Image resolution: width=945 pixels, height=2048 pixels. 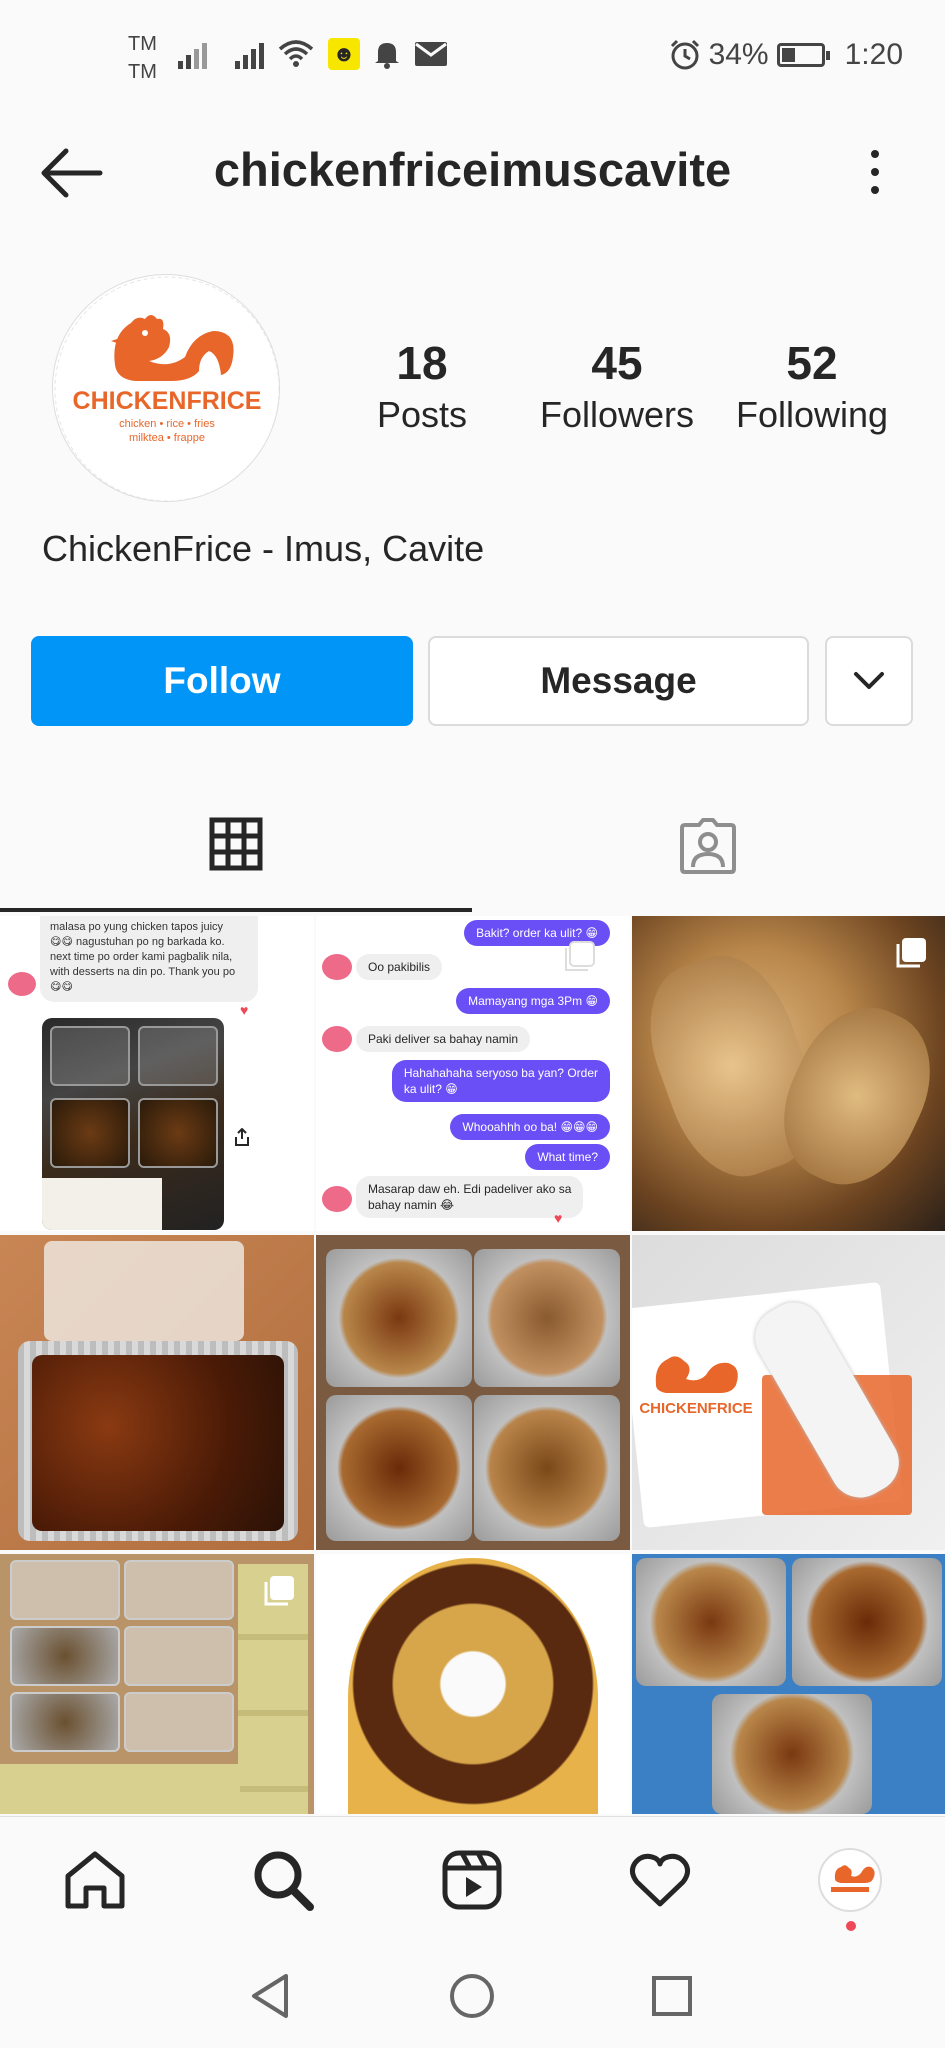 I want to click on nav-activity, so click(x=660, y=1880).